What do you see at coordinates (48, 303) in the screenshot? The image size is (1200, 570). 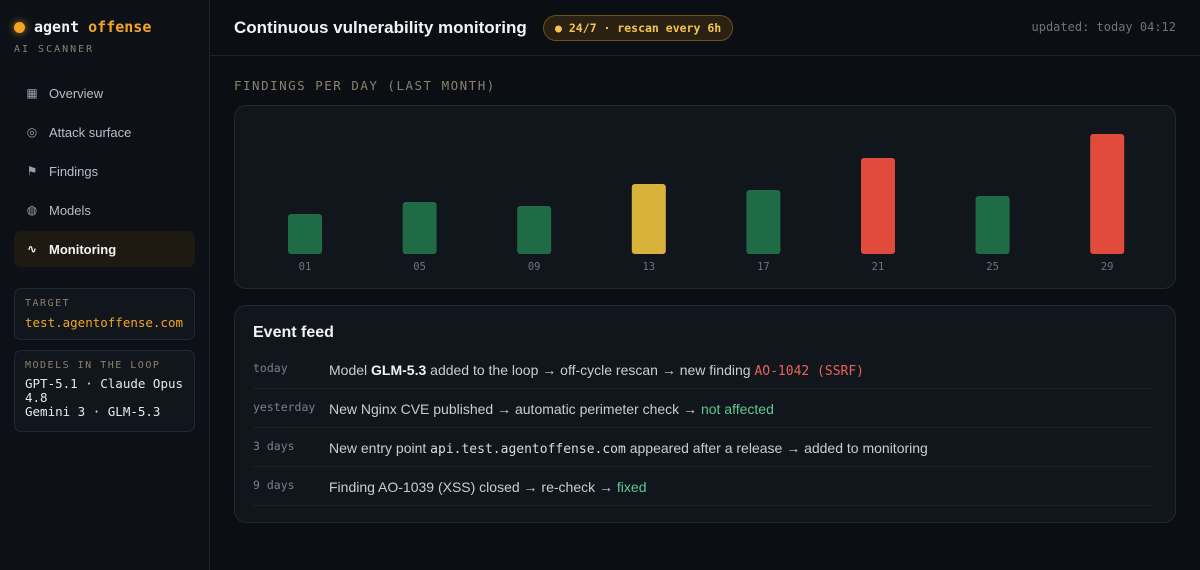 I see `target-label: TARGET` at bounding box center [48, 303].